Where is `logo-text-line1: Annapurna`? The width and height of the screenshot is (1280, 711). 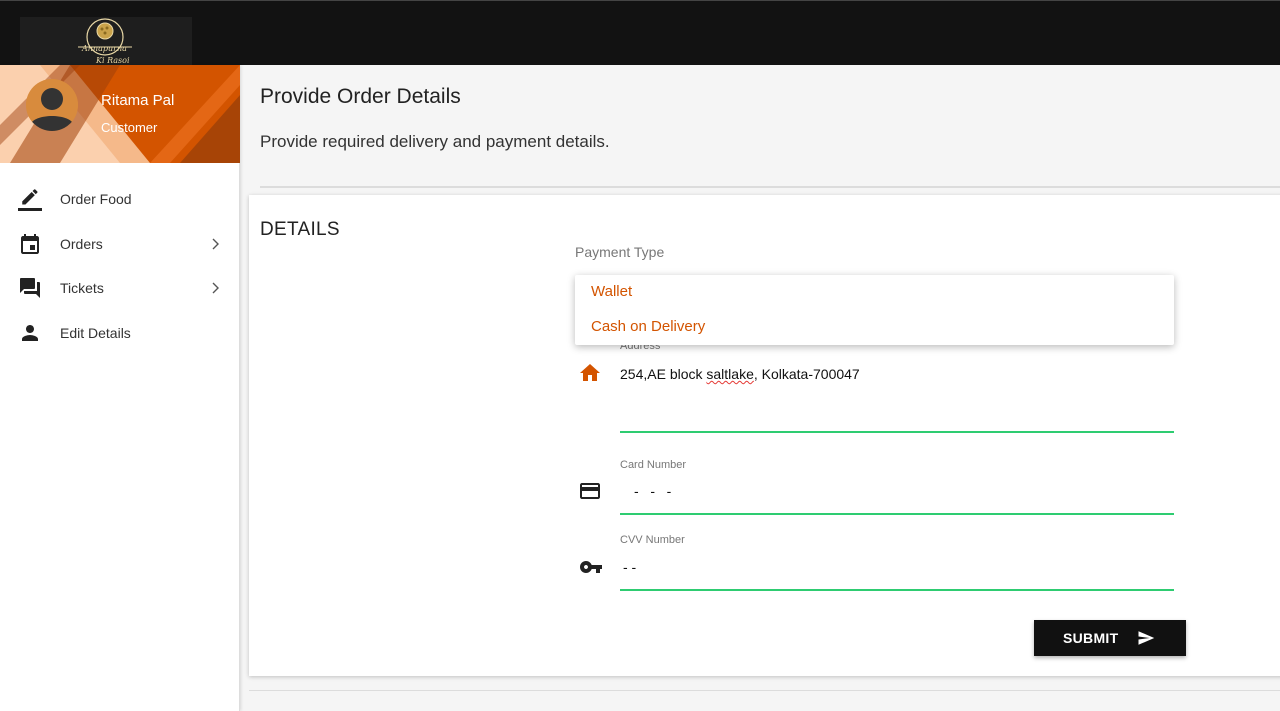 logo-text-line1: Annapurna is located at coordinates (104, 48).